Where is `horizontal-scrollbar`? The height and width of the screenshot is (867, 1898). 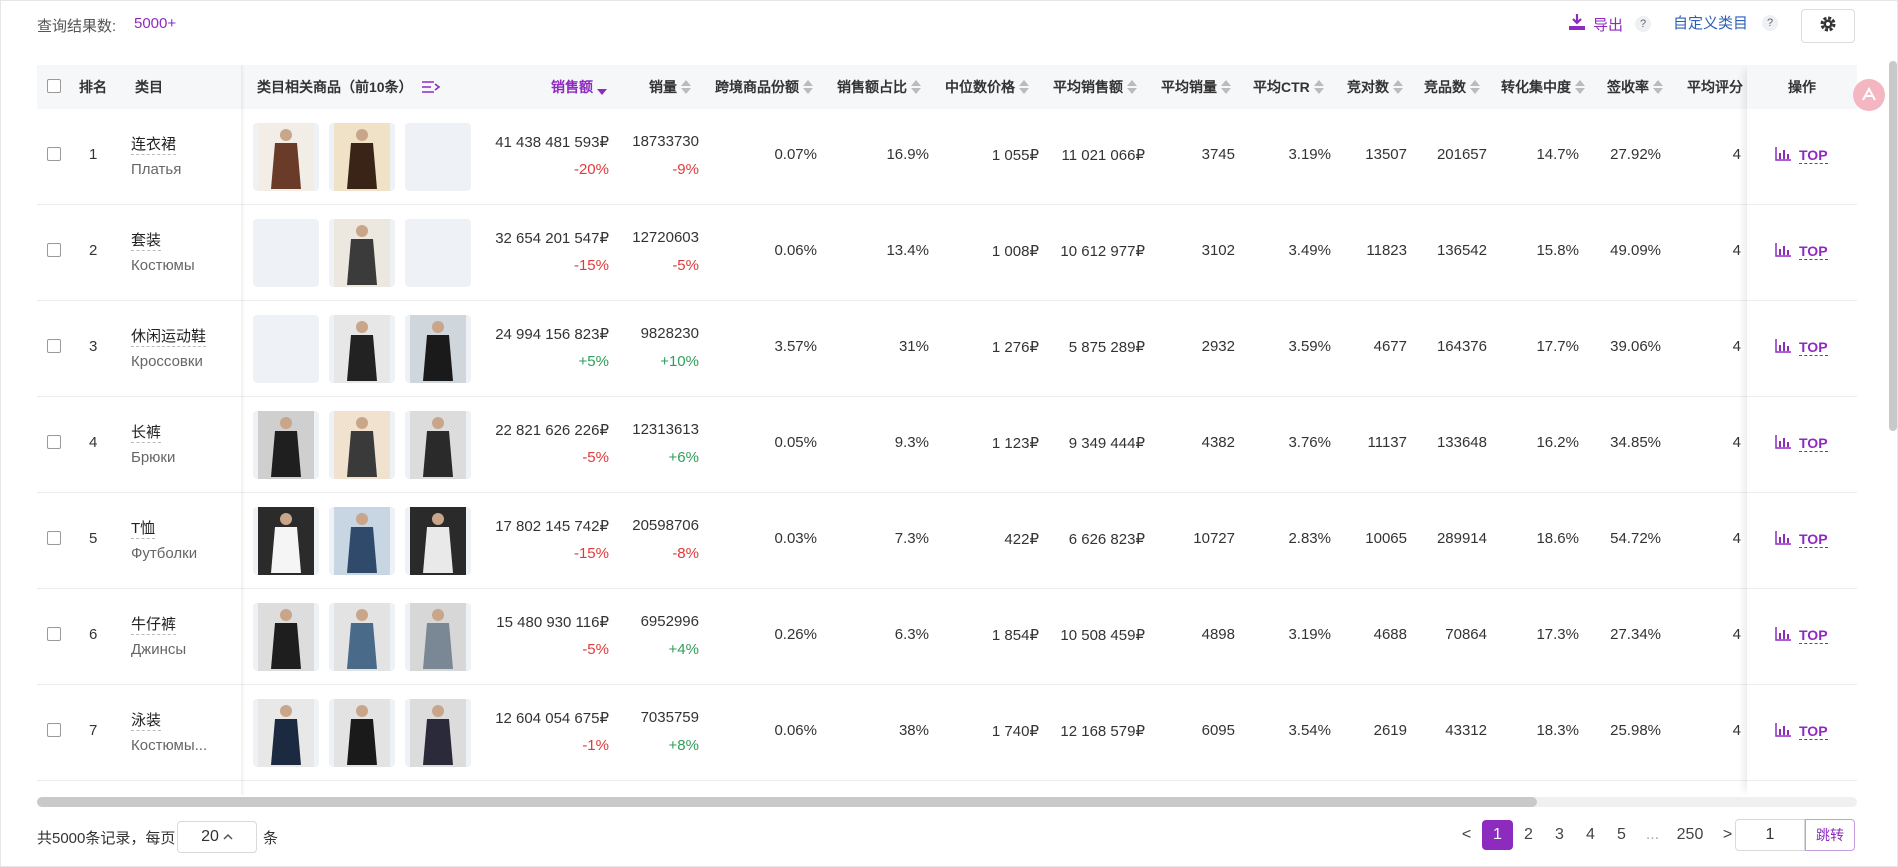 horizontal-scrollbar is located at coordinates (947, 802).